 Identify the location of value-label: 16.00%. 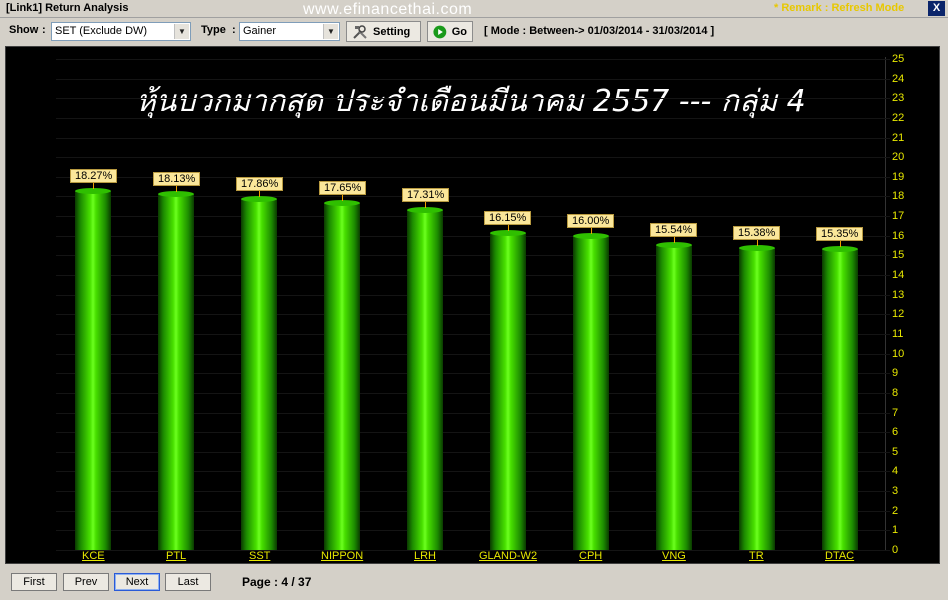
(591, 221).